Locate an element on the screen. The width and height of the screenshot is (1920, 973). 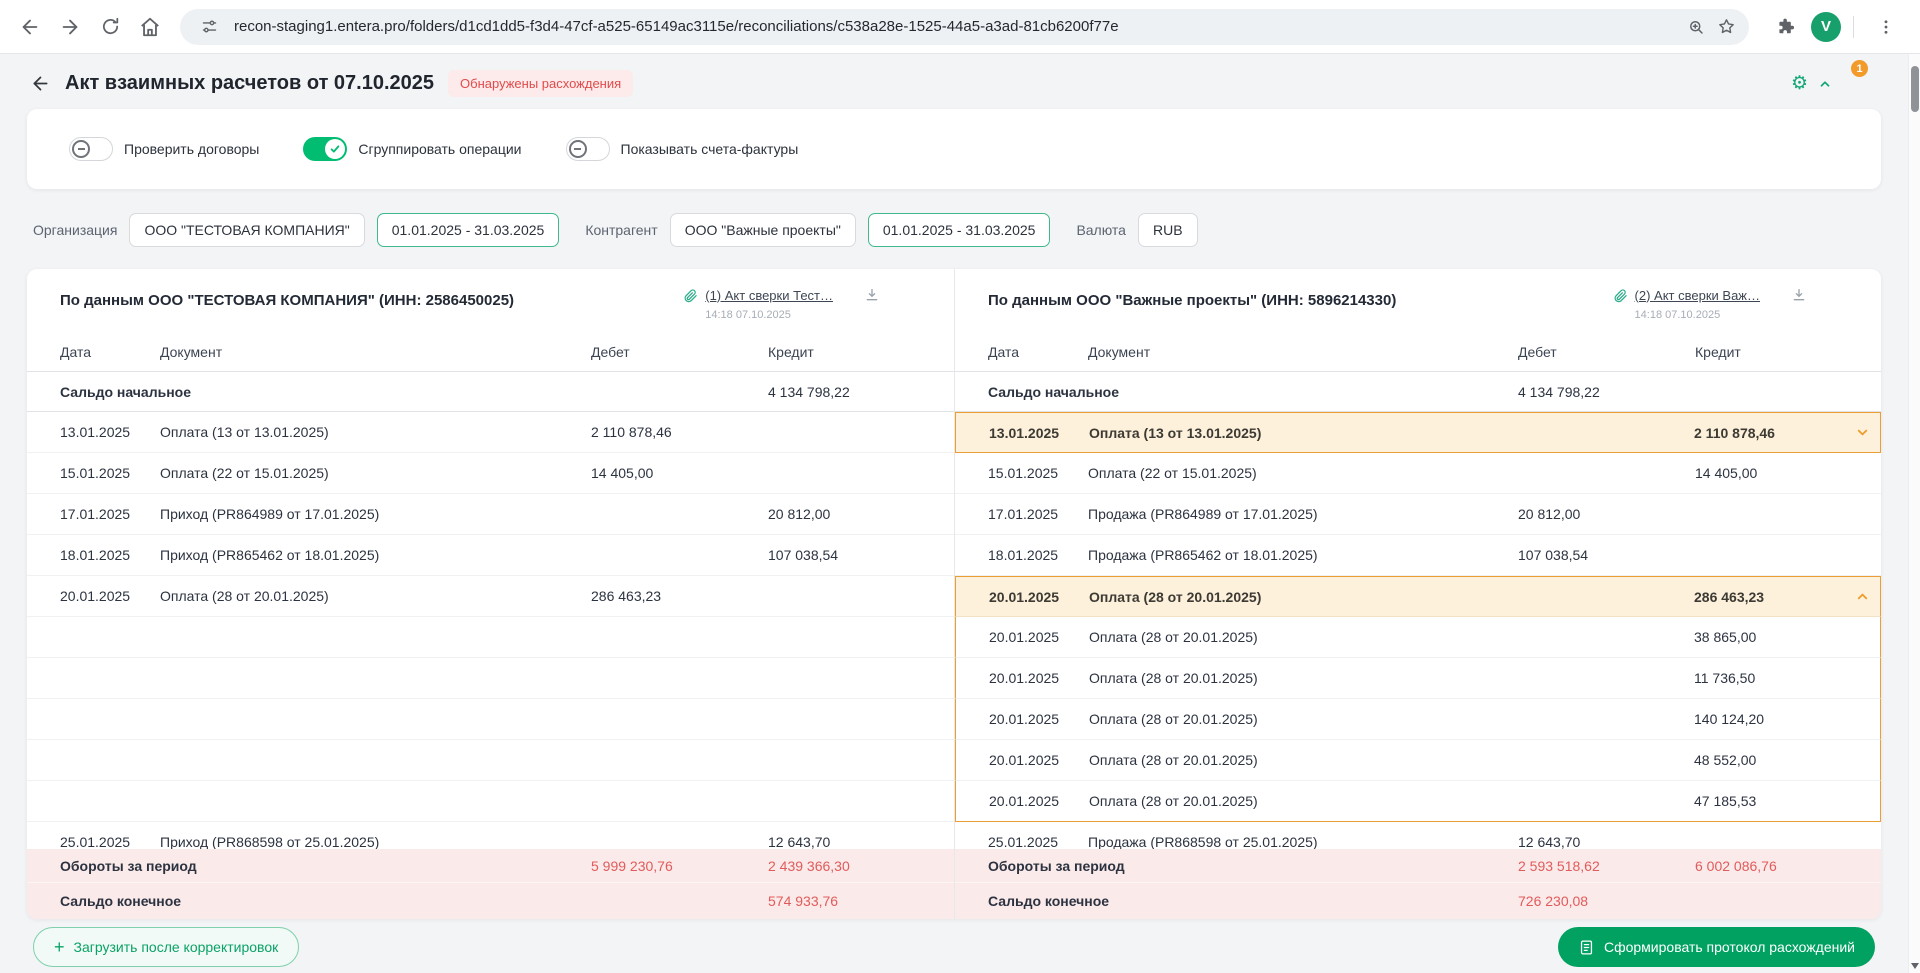
row-credit: 286 463,23 is located at coordinates (1729, 596).